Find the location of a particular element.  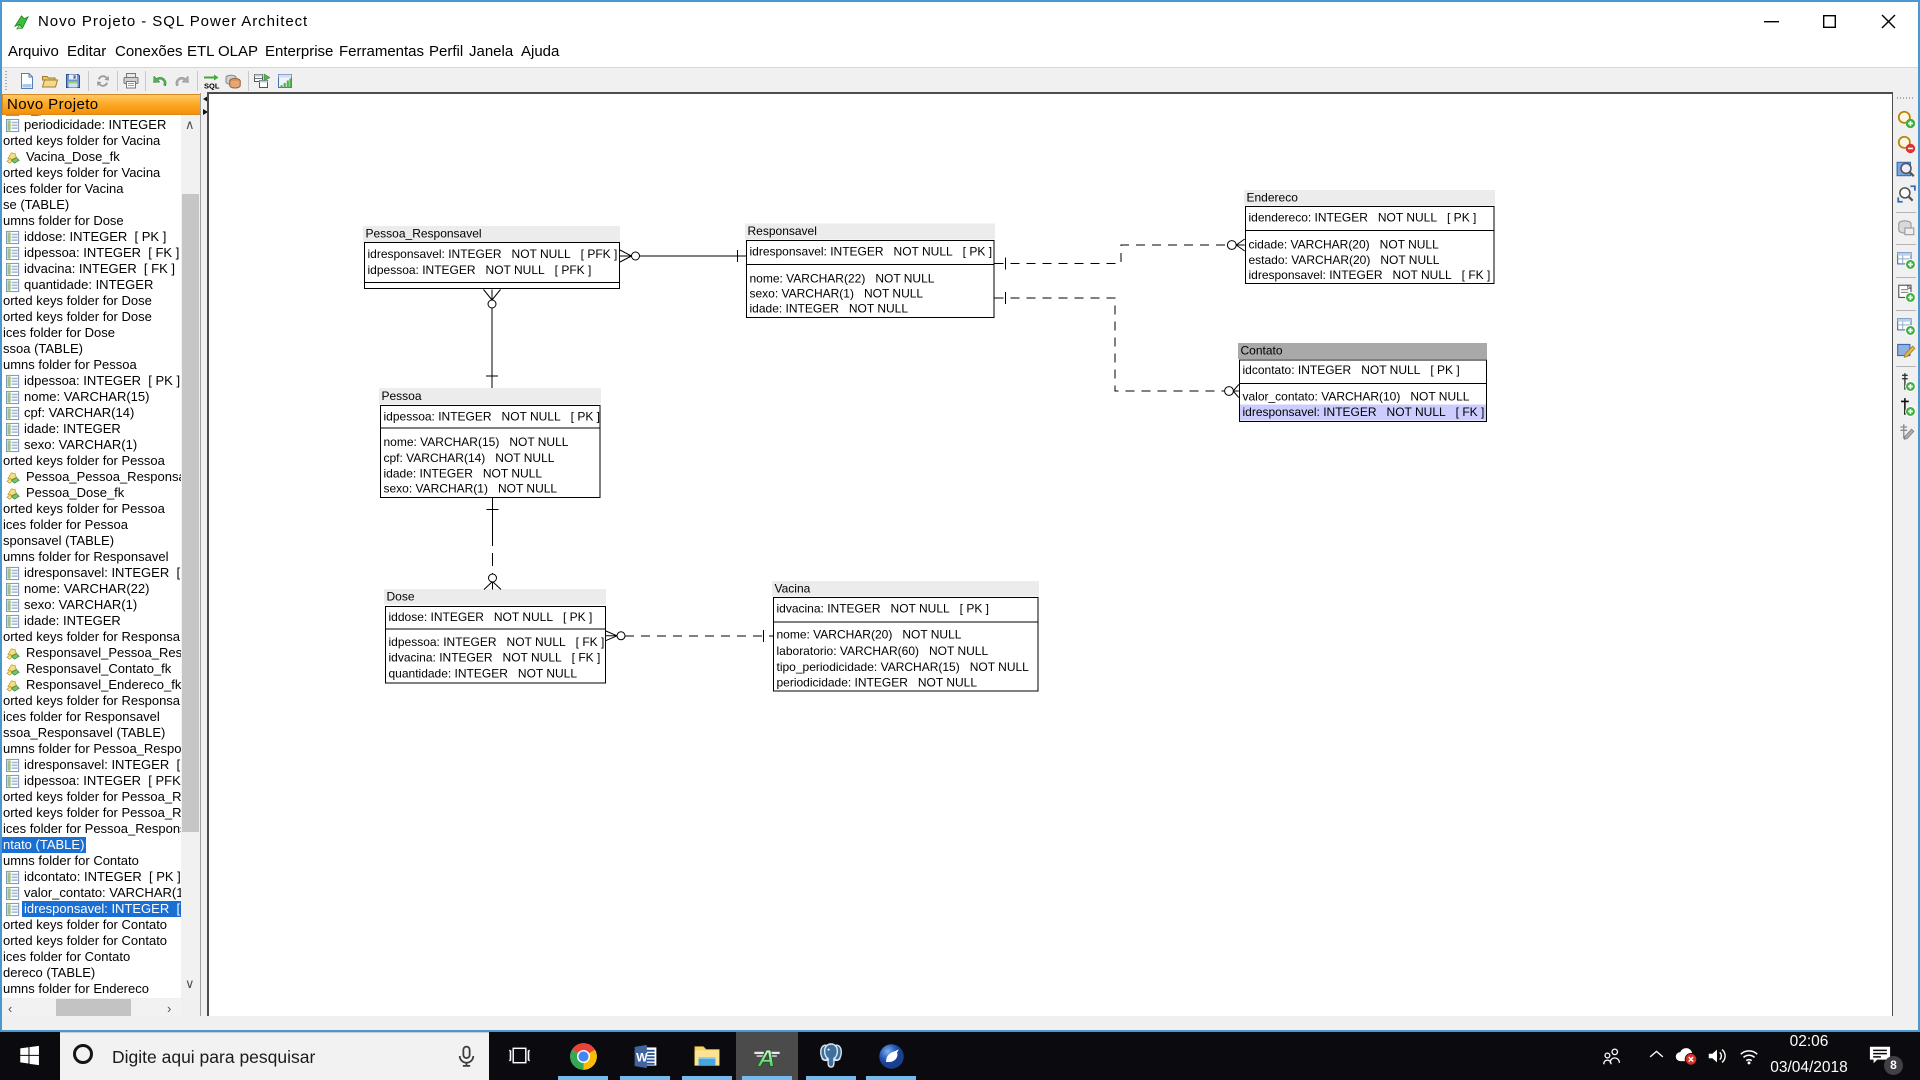

svg-text: W is located at coordinates (642, 1057).